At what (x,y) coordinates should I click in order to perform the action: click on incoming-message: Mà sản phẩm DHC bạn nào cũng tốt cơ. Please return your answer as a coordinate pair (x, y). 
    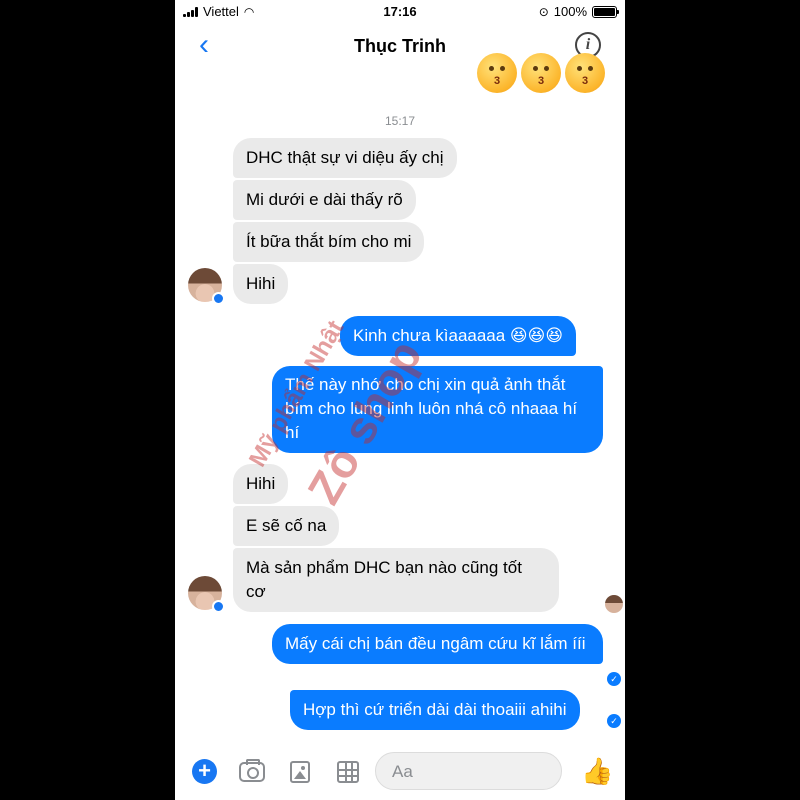
    Looking at the image, I should click on (396, 580).